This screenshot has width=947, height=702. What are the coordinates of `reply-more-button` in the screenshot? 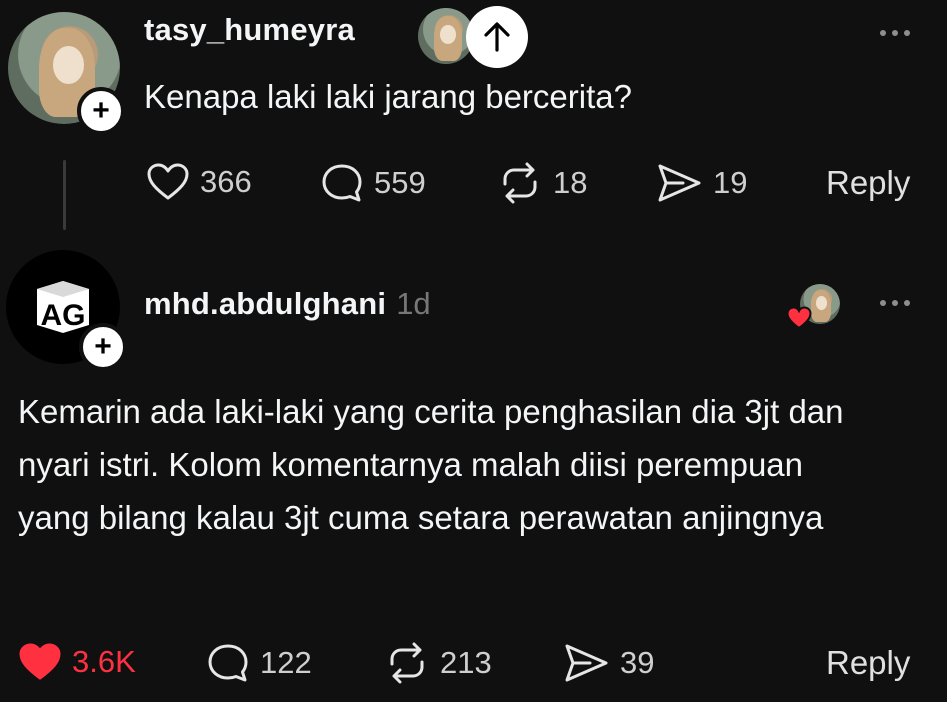 It's located at (895, 303).